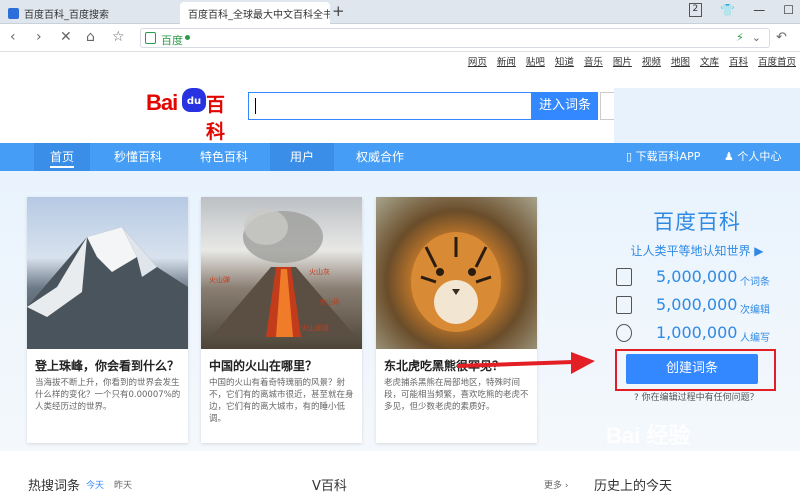 Image resolution: width=800 pixels, height=500 pixels. I want to click on text-caret, so click(255, 106).